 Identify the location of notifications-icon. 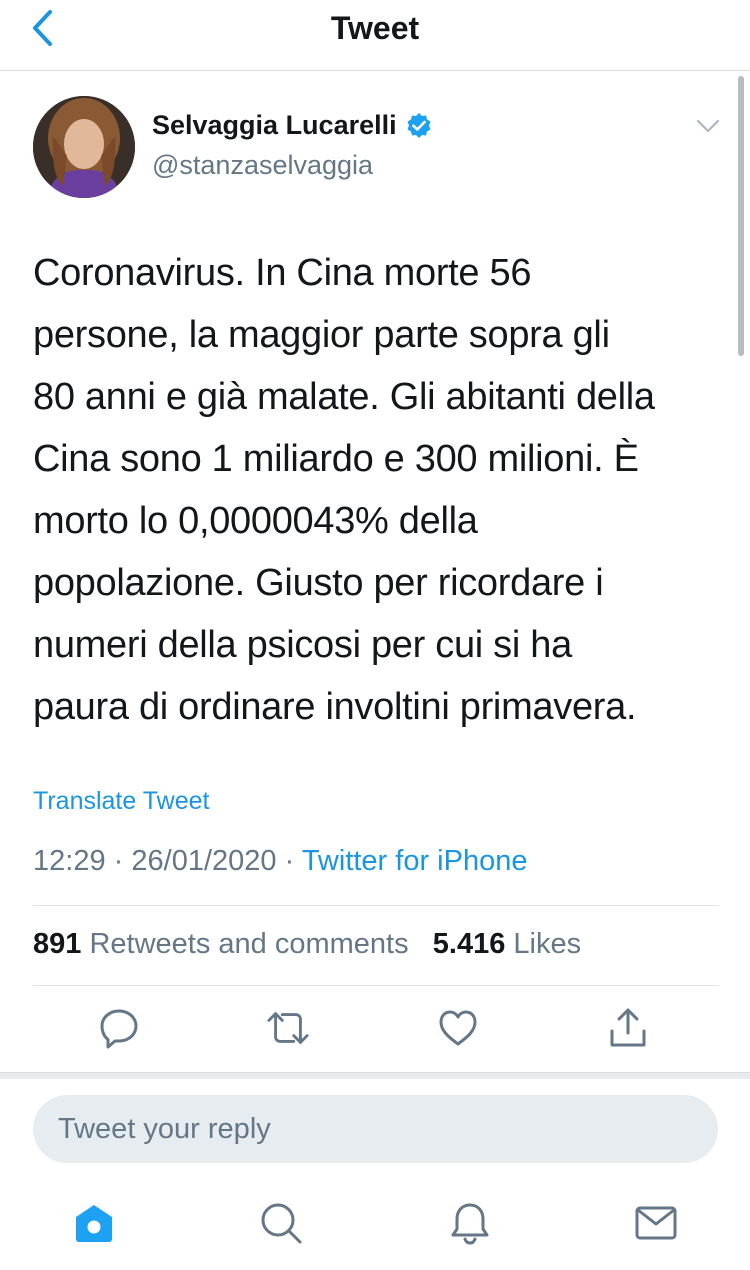
(470, 1224).